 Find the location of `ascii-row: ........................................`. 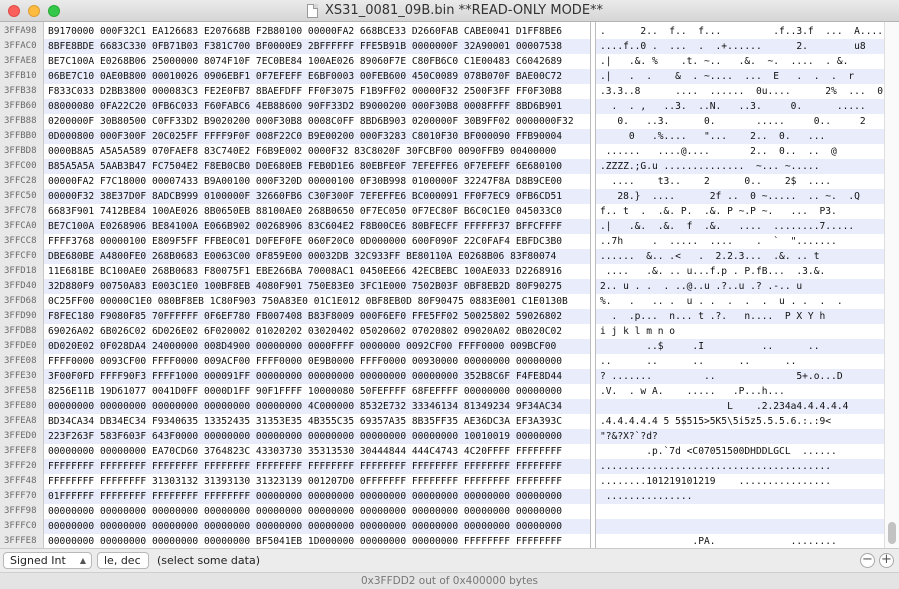

ascii-row: ........................................ is located at coordinates (740, 466).